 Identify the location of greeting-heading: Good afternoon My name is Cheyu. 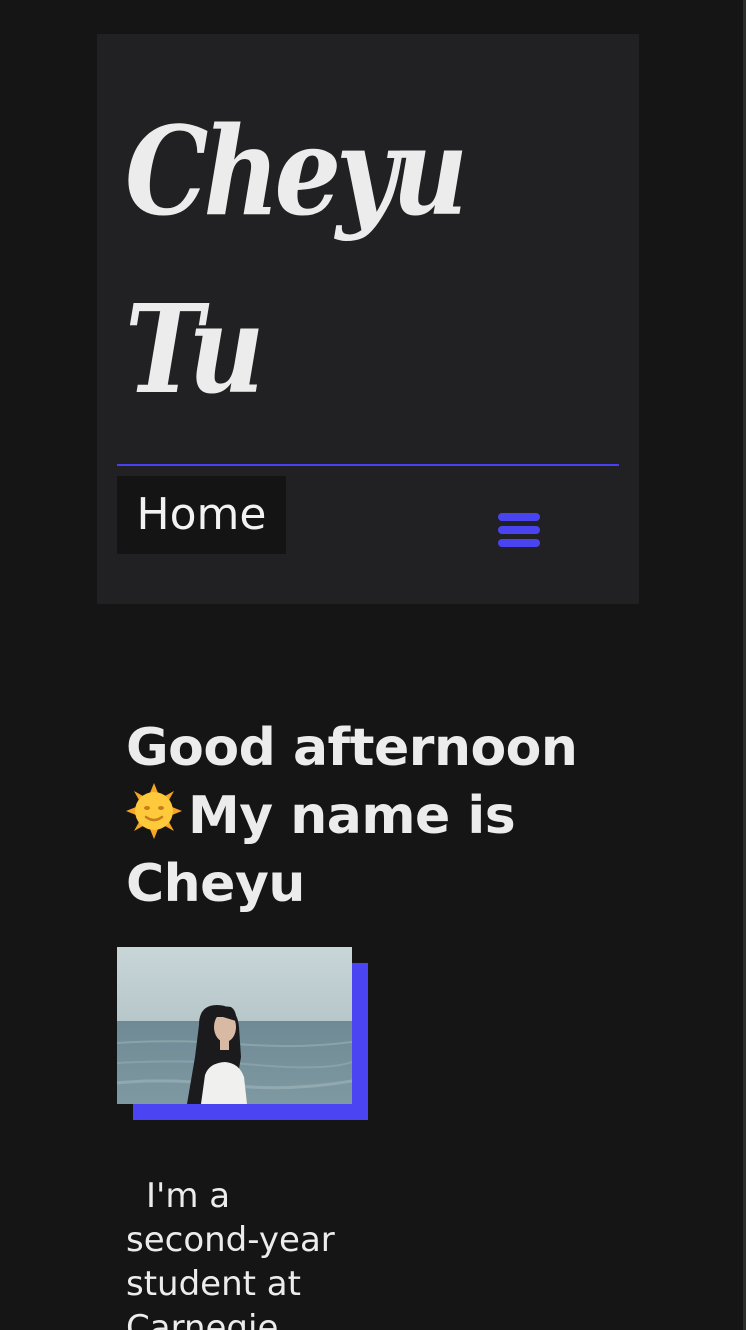
(366, 816).